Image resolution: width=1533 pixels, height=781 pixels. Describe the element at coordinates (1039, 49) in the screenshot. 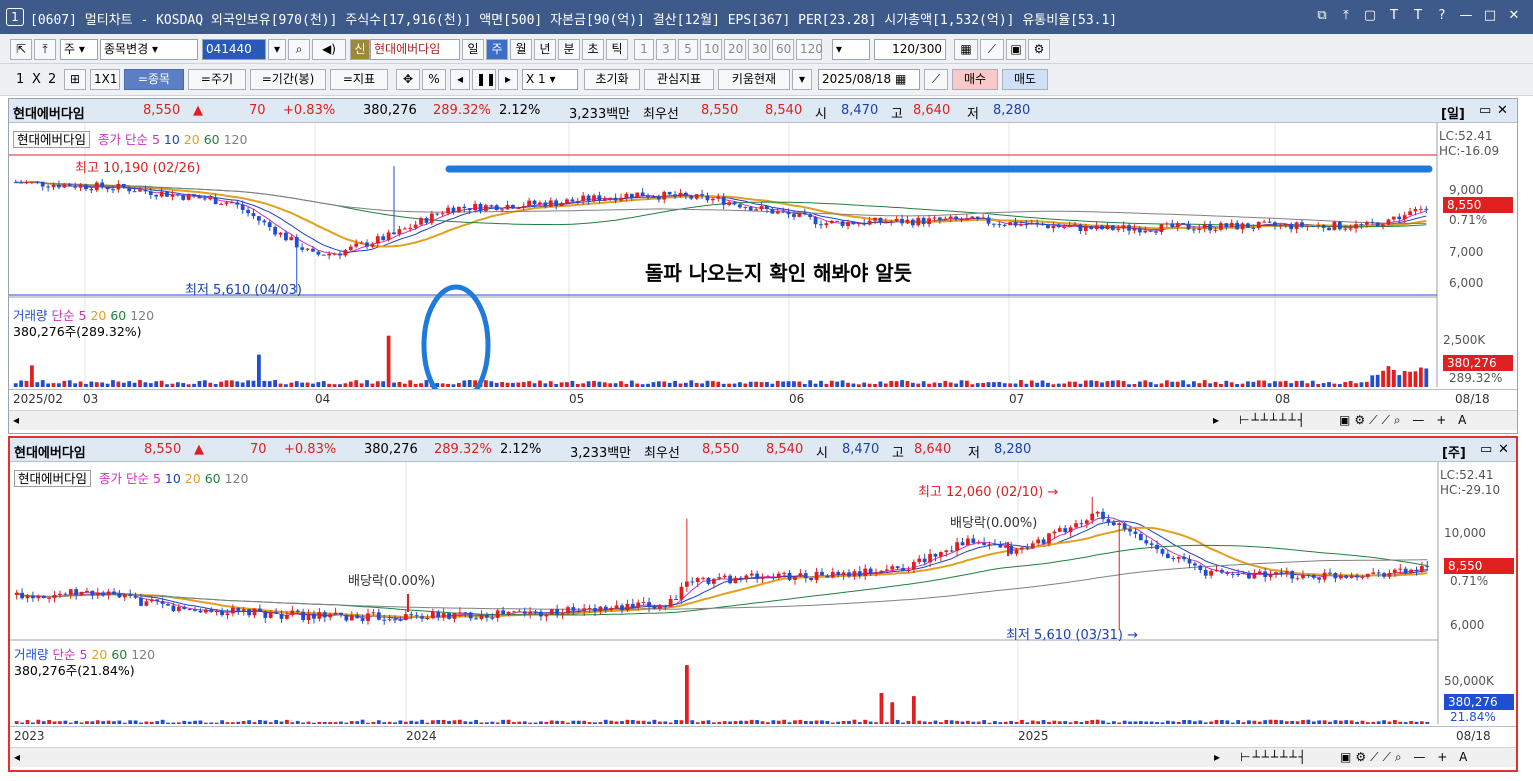

I see `gear-icon: ⚙` at that location.